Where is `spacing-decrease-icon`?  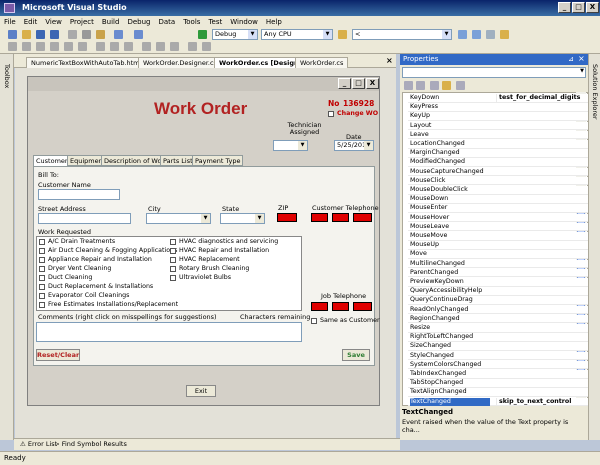 spacing-decrease-icon is located at coordinates (174, 46).